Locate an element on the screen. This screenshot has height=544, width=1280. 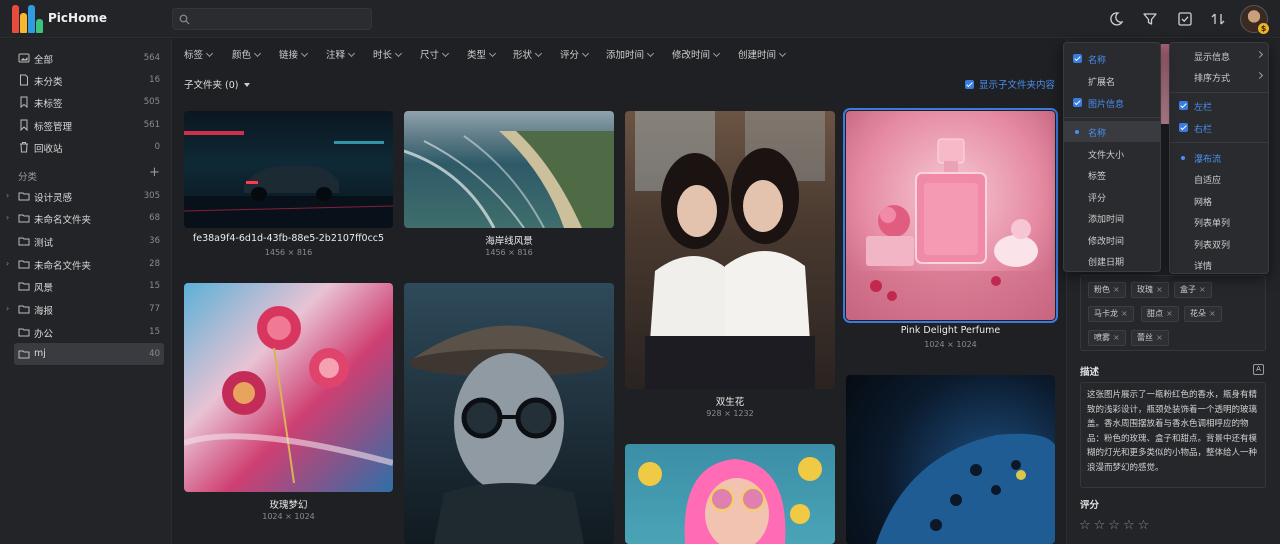
image-thumbnail-perfume is located at coordinates (950, 215).